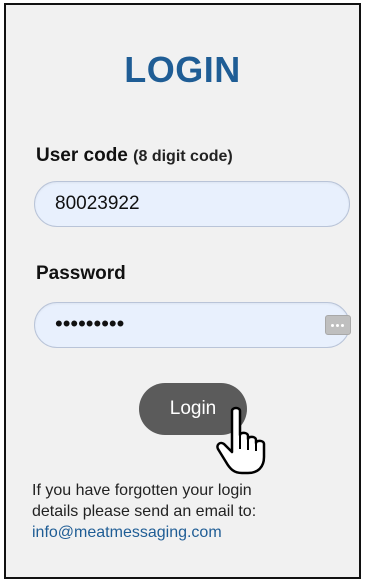 This screenshot has height=582, width=367. I want to click on support-email-link: info@meatmessaging.com, so click(192, 532).